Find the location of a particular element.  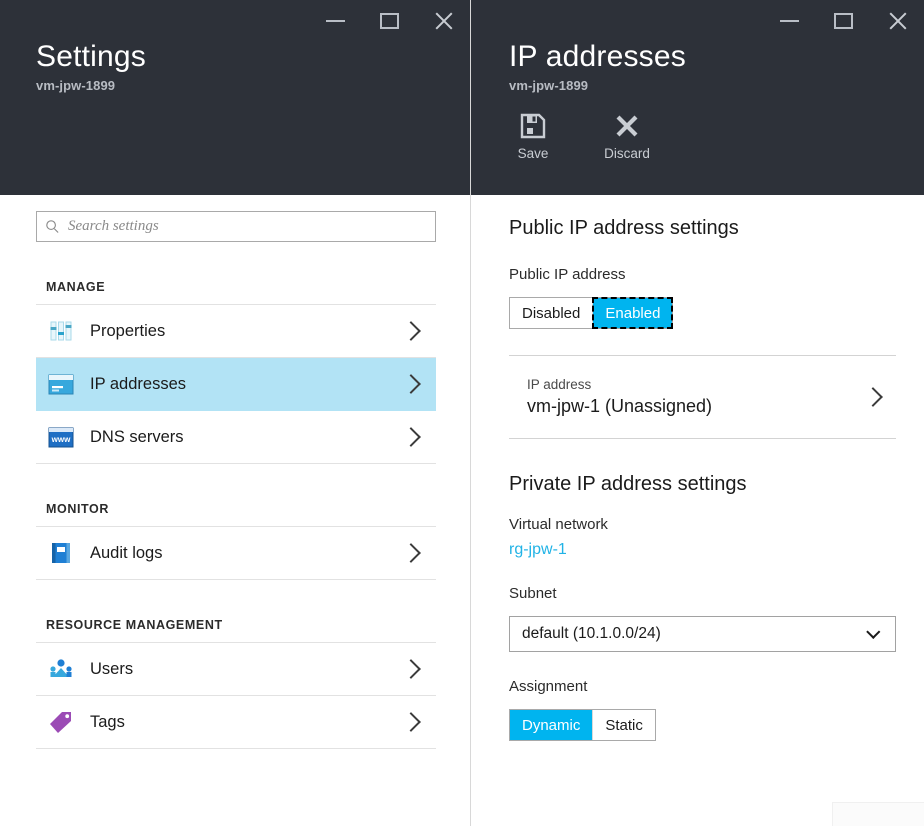

ip-address-row: IP address vm-jpw-1 (Unassigned) is located at coordinates (702, 397).